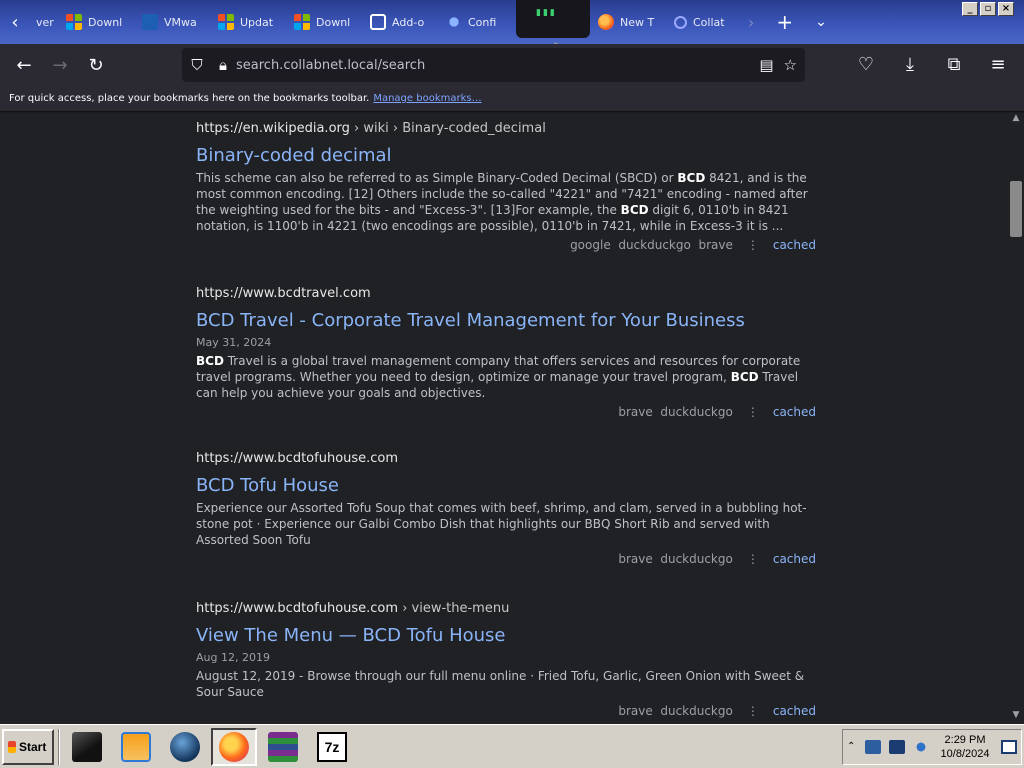  Describe the element at coordinates (1016, 717) in the screenshot. I see `scroll-down-icon: ▼` at that location.